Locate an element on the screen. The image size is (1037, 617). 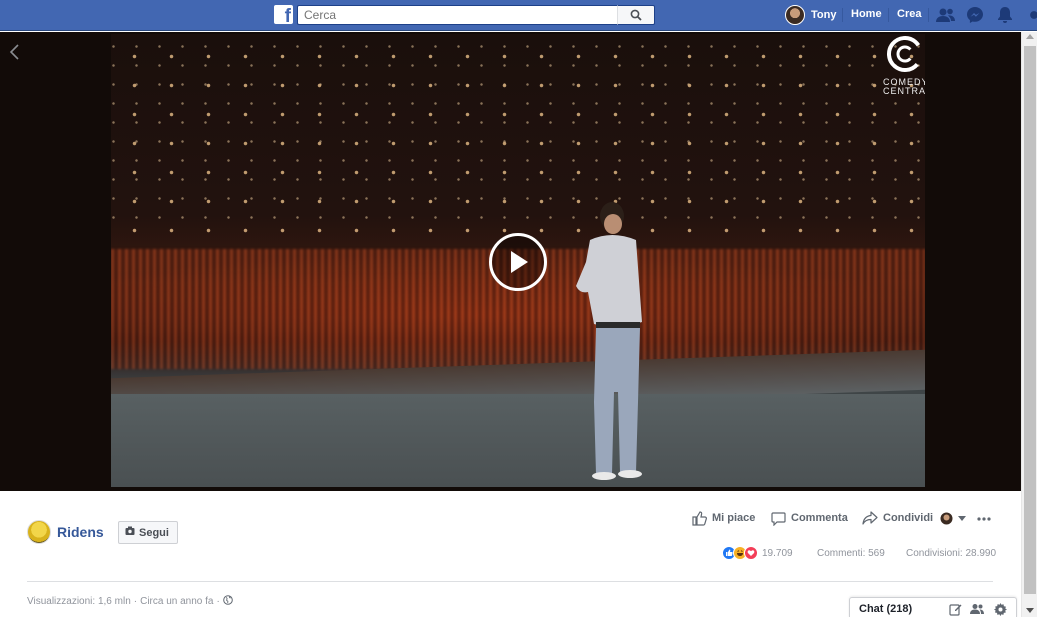
post-timestamp: Circa un anno fa is located at coordinates (176, 601).